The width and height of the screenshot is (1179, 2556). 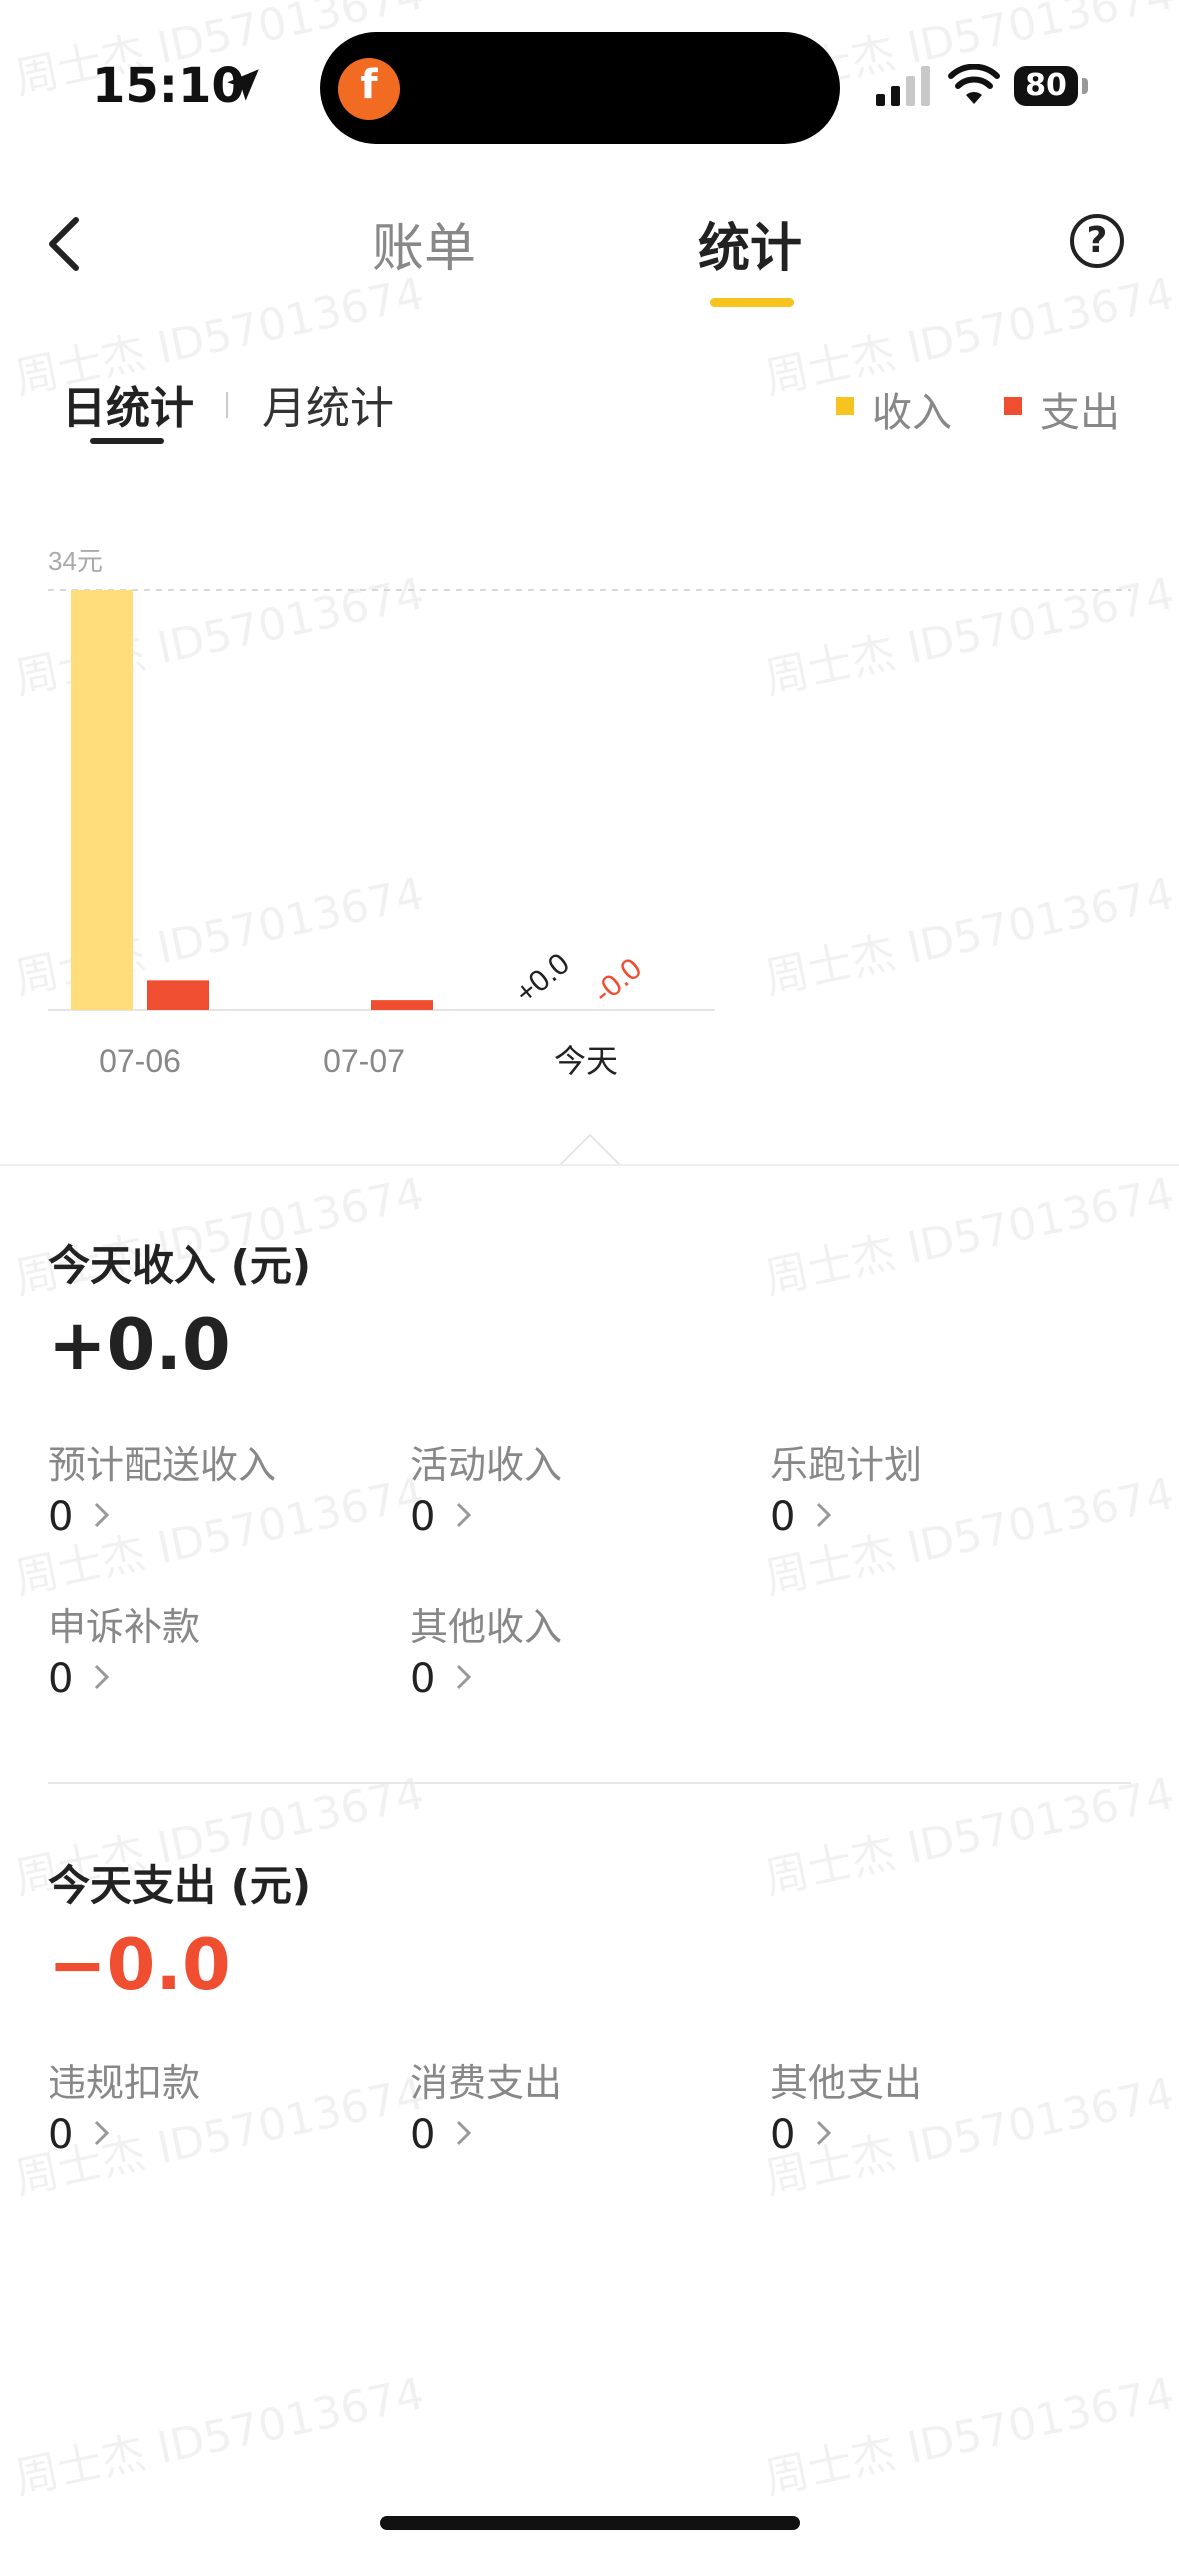 I want to click on income-bar, so click(x=102, y=800).